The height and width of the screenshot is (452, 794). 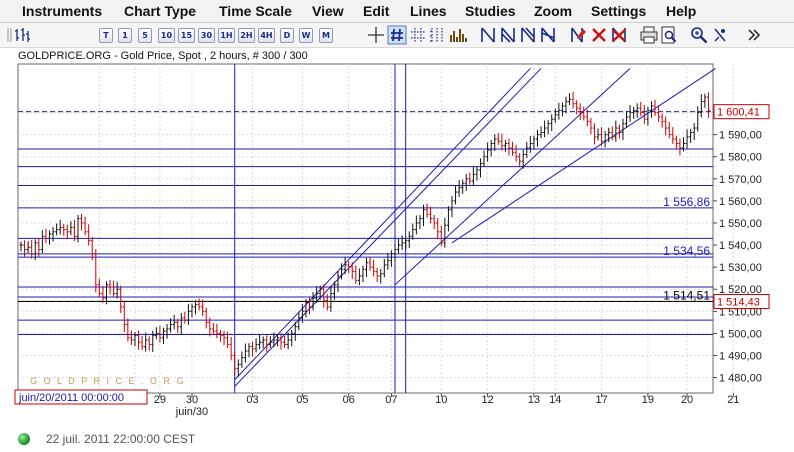 What do you see at coordinates (266, 35) in the screenshot?
I see `timeframe-4h-button: 4H` at bounding box center [266, 35].